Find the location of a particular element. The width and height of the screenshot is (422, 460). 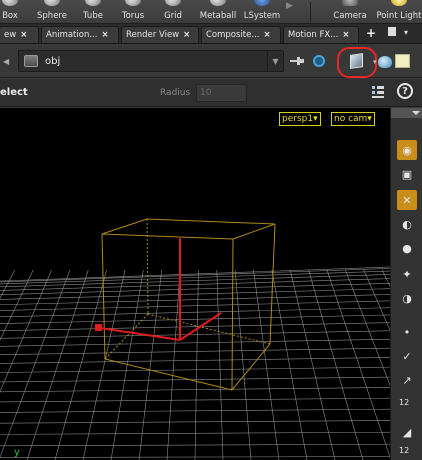

operation-controls-bar: elect Radius 10 ? is located at coordinates (211, 93).